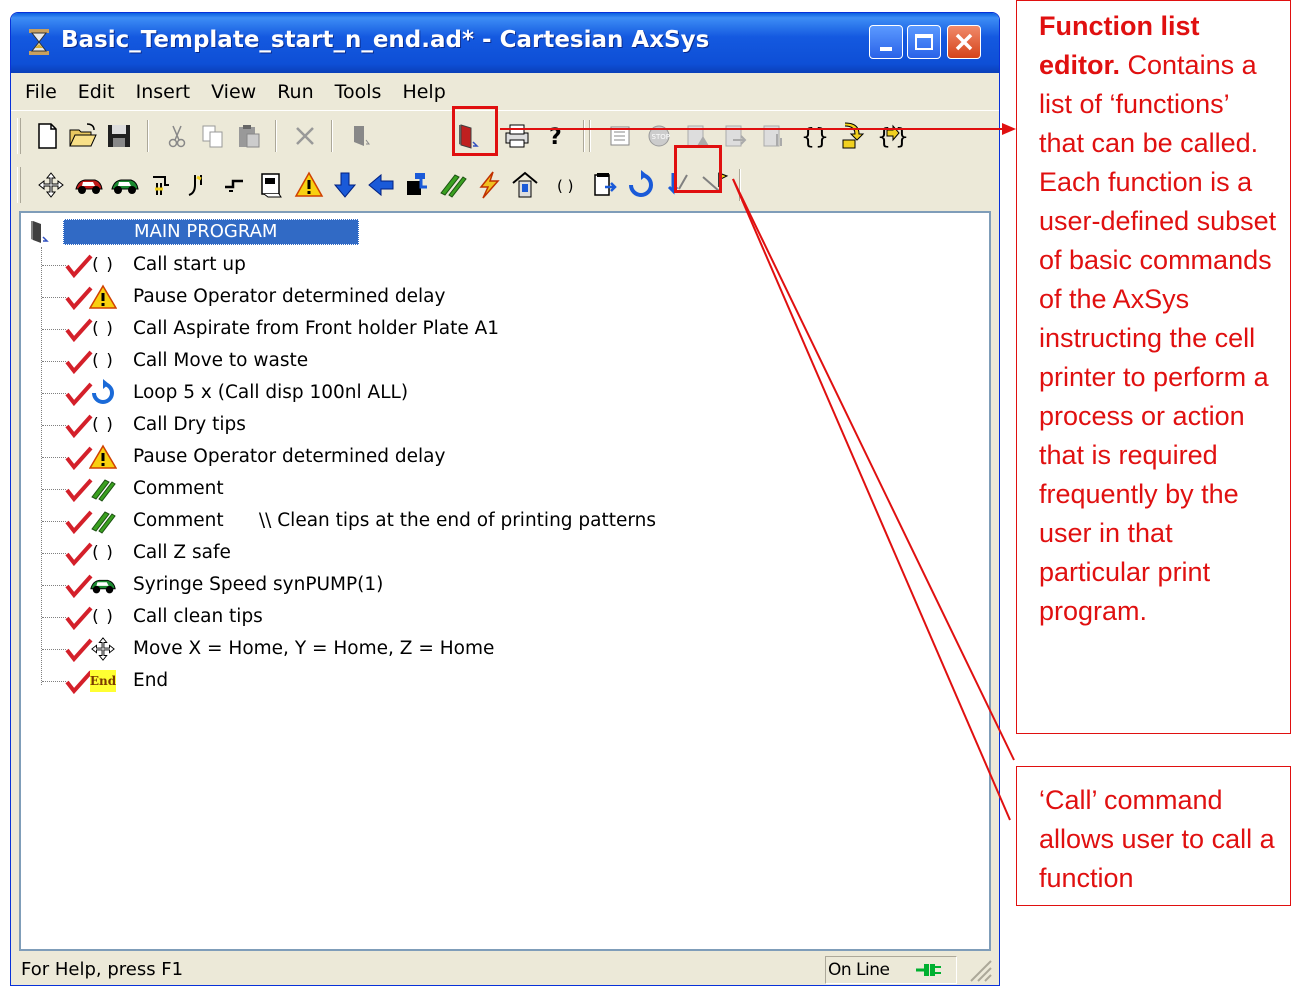 The image size is (1291, 986). Describe the element at coordinates (491, 617) in the screenshot. I see `tree-item: ( ) Call clean tips` at that location.